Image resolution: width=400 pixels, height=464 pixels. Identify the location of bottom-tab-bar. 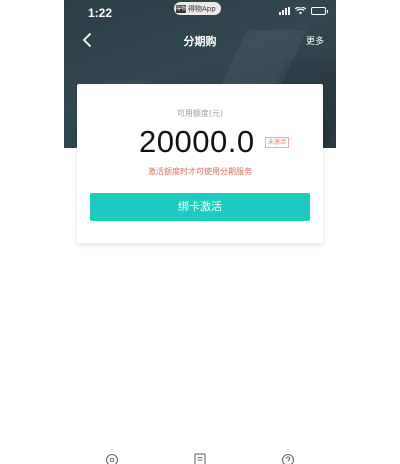
(200, 458).